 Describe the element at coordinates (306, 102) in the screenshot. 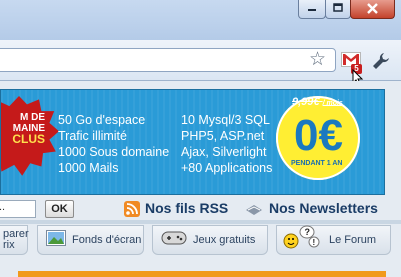

I see `old-price-value: 9,99€` at that location.